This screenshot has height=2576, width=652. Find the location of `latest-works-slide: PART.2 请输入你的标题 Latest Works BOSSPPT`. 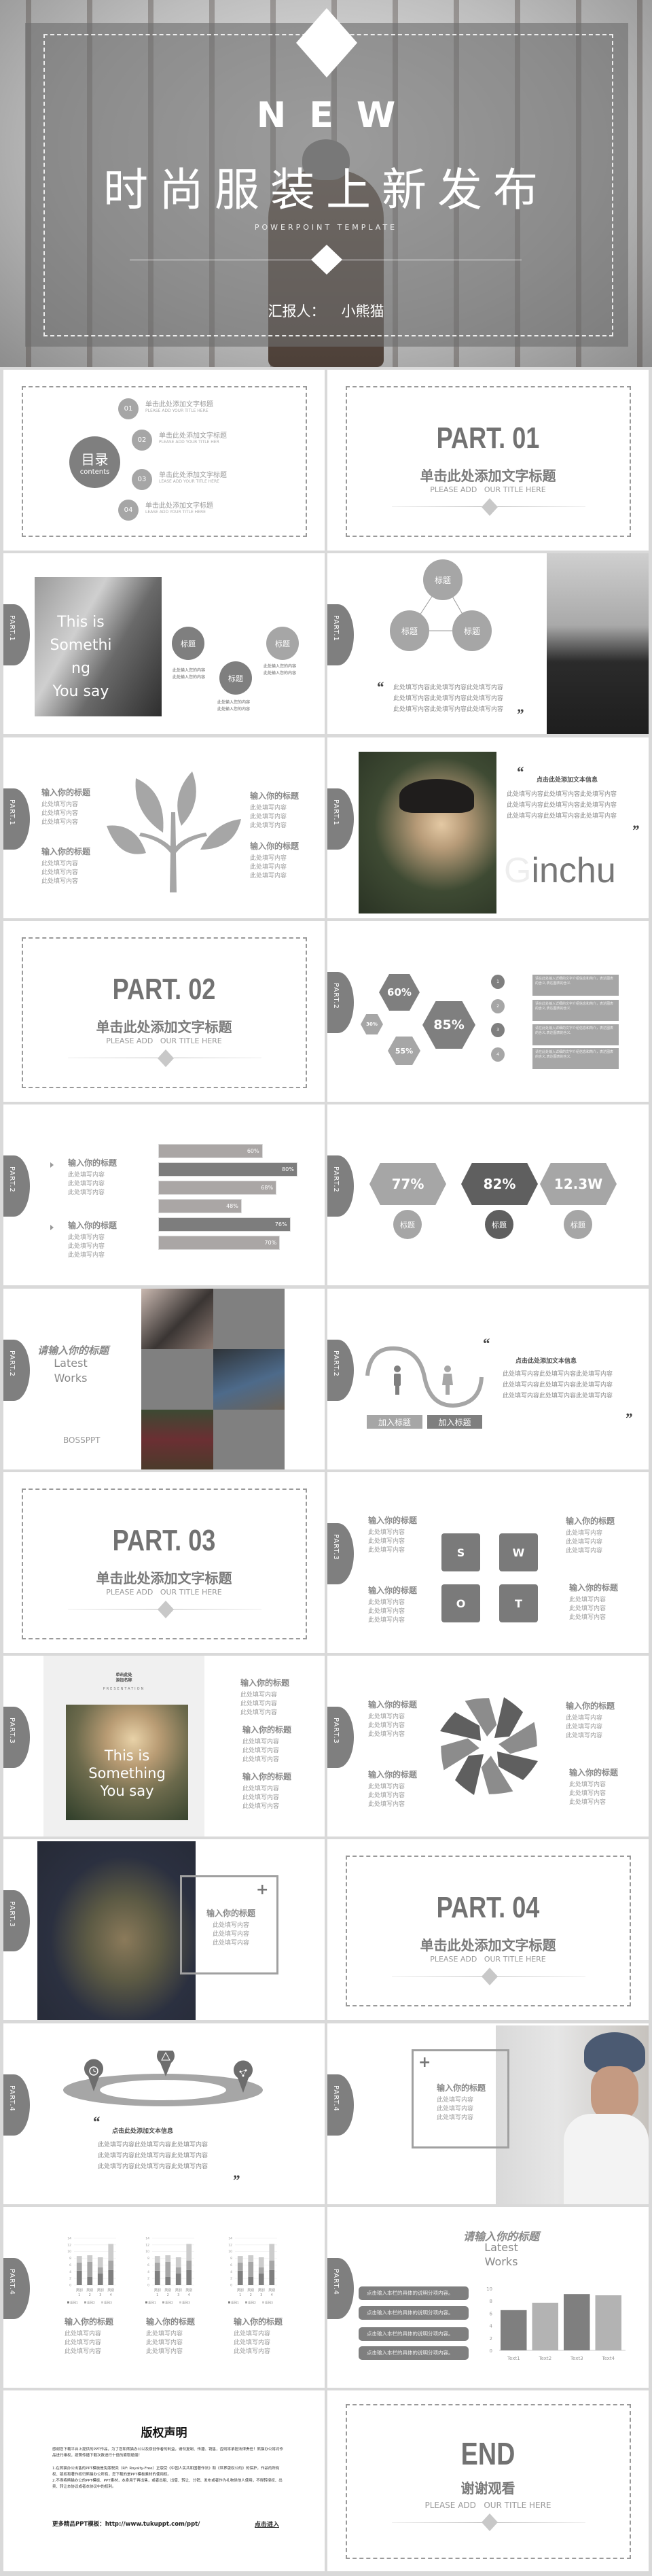

latest-works-slide: PART.2 请输入你的标题 Latest Works BOSSPPT is located at coordinates (164, 1379).